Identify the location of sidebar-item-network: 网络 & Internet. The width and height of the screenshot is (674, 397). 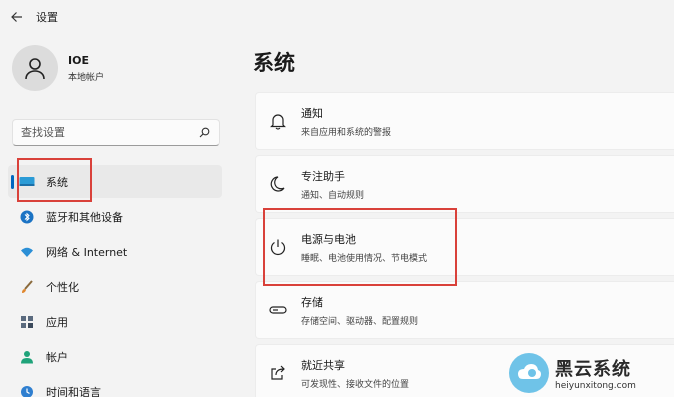
(115, 251).